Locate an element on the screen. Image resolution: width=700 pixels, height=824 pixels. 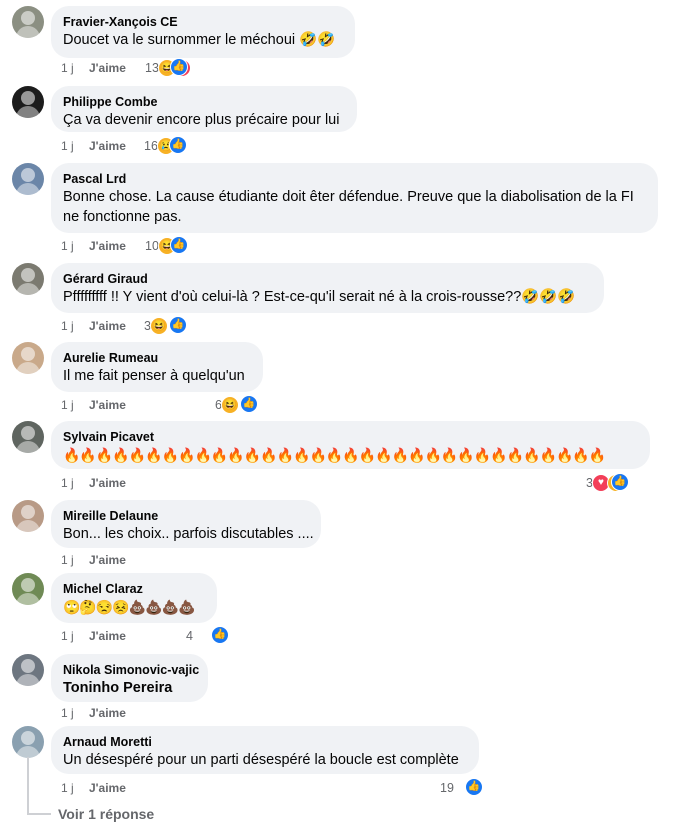
reply-thread-line is located at coordinates (28, 786).